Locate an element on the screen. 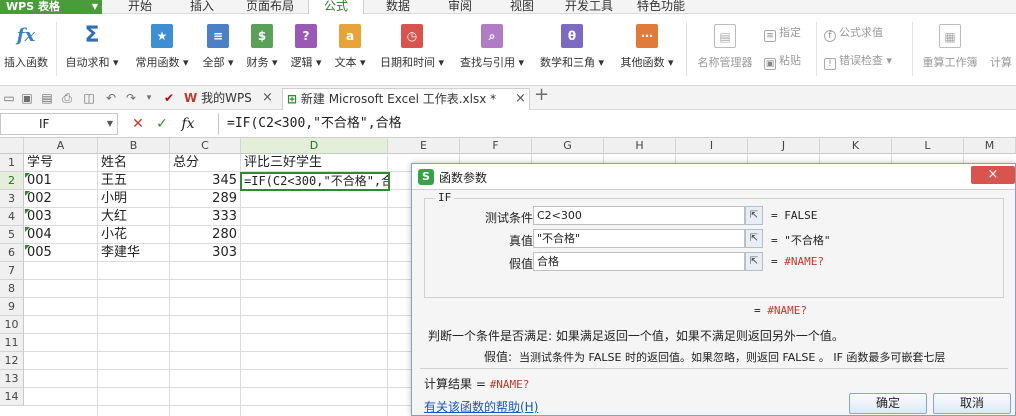 This screenshot has width=1016, height=416. tab-review: 审阅 is located at coordinates (460, 7).